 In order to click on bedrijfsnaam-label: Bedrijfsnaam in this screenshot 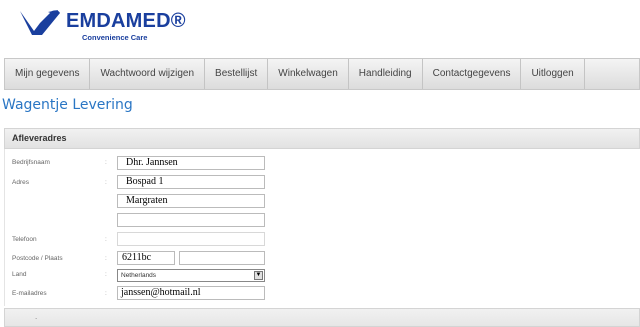, I will do `click(31, 162)`.